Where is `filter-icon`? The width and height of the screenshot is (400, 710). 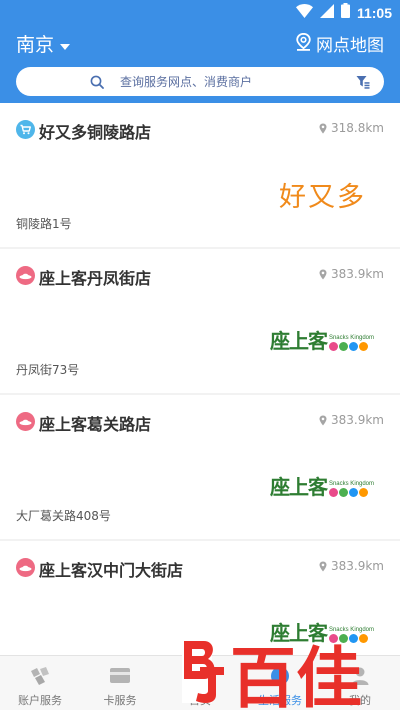 filter-icon is located at coordinates (363, 83).